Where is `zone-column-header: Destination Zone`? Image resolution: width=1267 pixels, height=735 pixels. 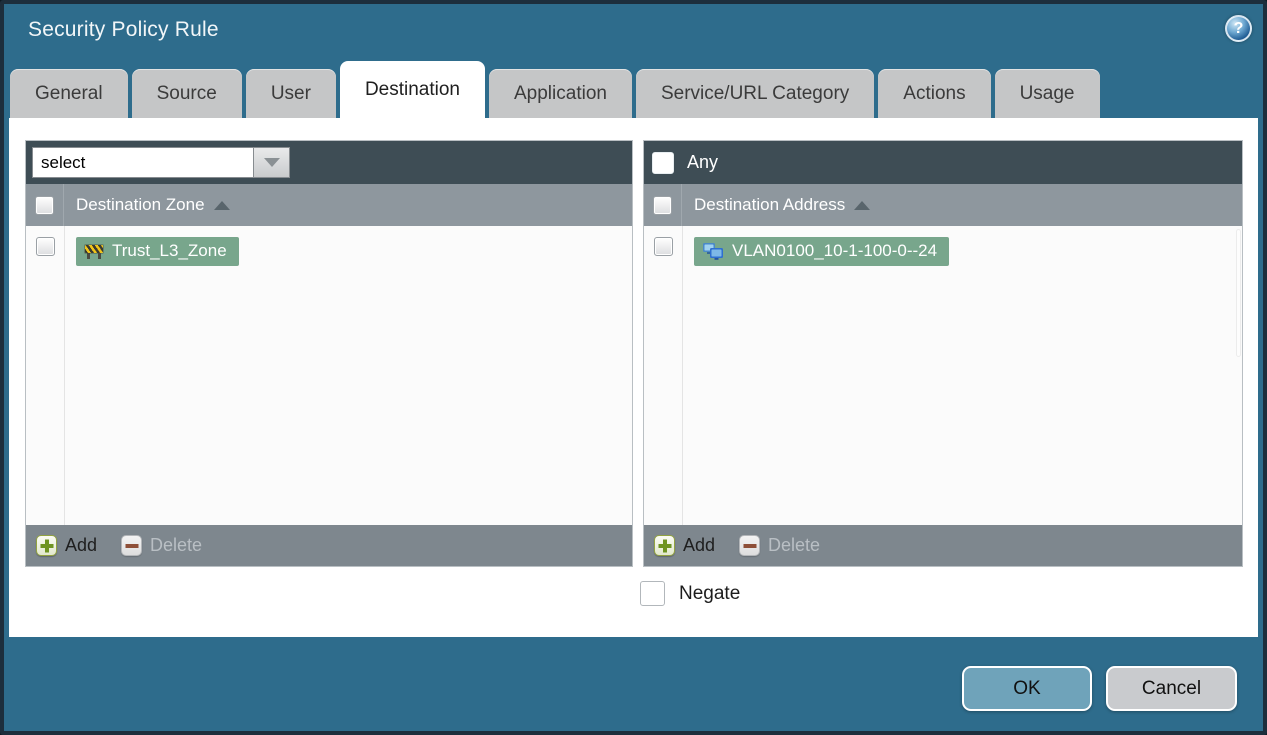
zone-column-header: Destination Zone is located at coordinates (329, 205).